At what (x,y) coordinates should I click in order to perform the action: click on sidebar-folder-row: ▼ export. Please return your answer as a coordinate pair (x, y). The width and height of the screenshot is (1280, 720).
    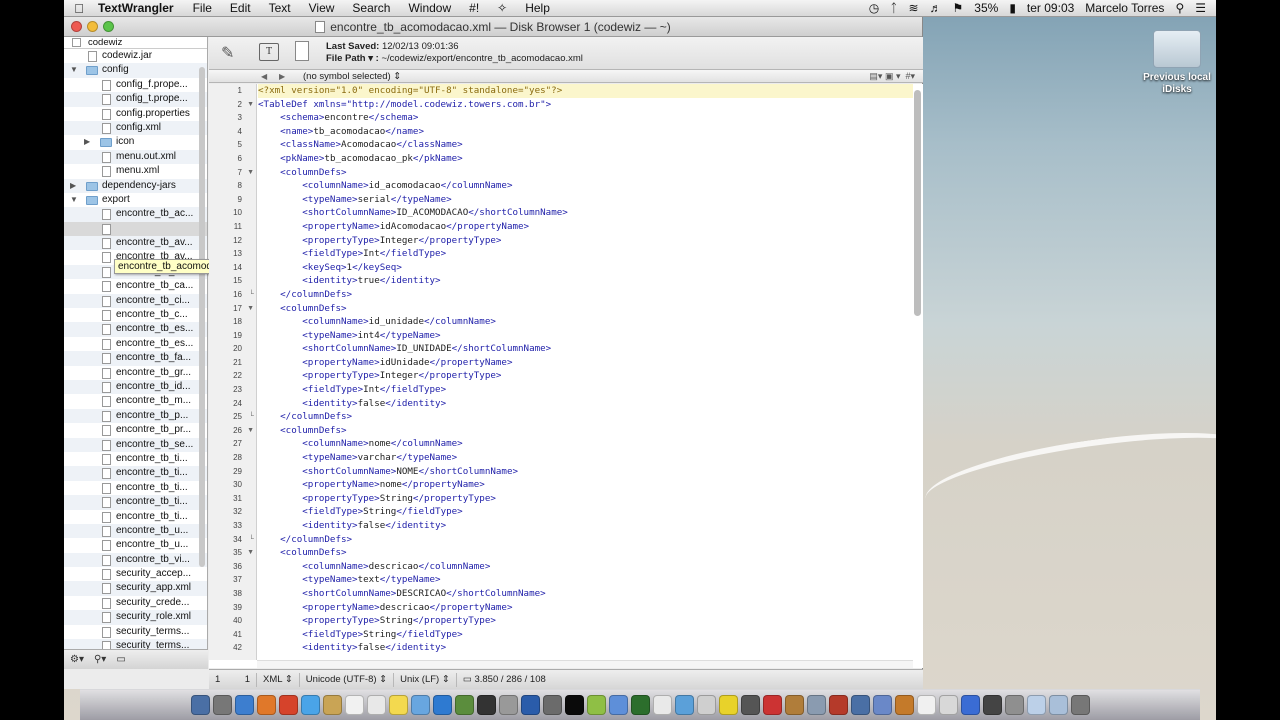
    Looking at the image, I should click on (135, 200).